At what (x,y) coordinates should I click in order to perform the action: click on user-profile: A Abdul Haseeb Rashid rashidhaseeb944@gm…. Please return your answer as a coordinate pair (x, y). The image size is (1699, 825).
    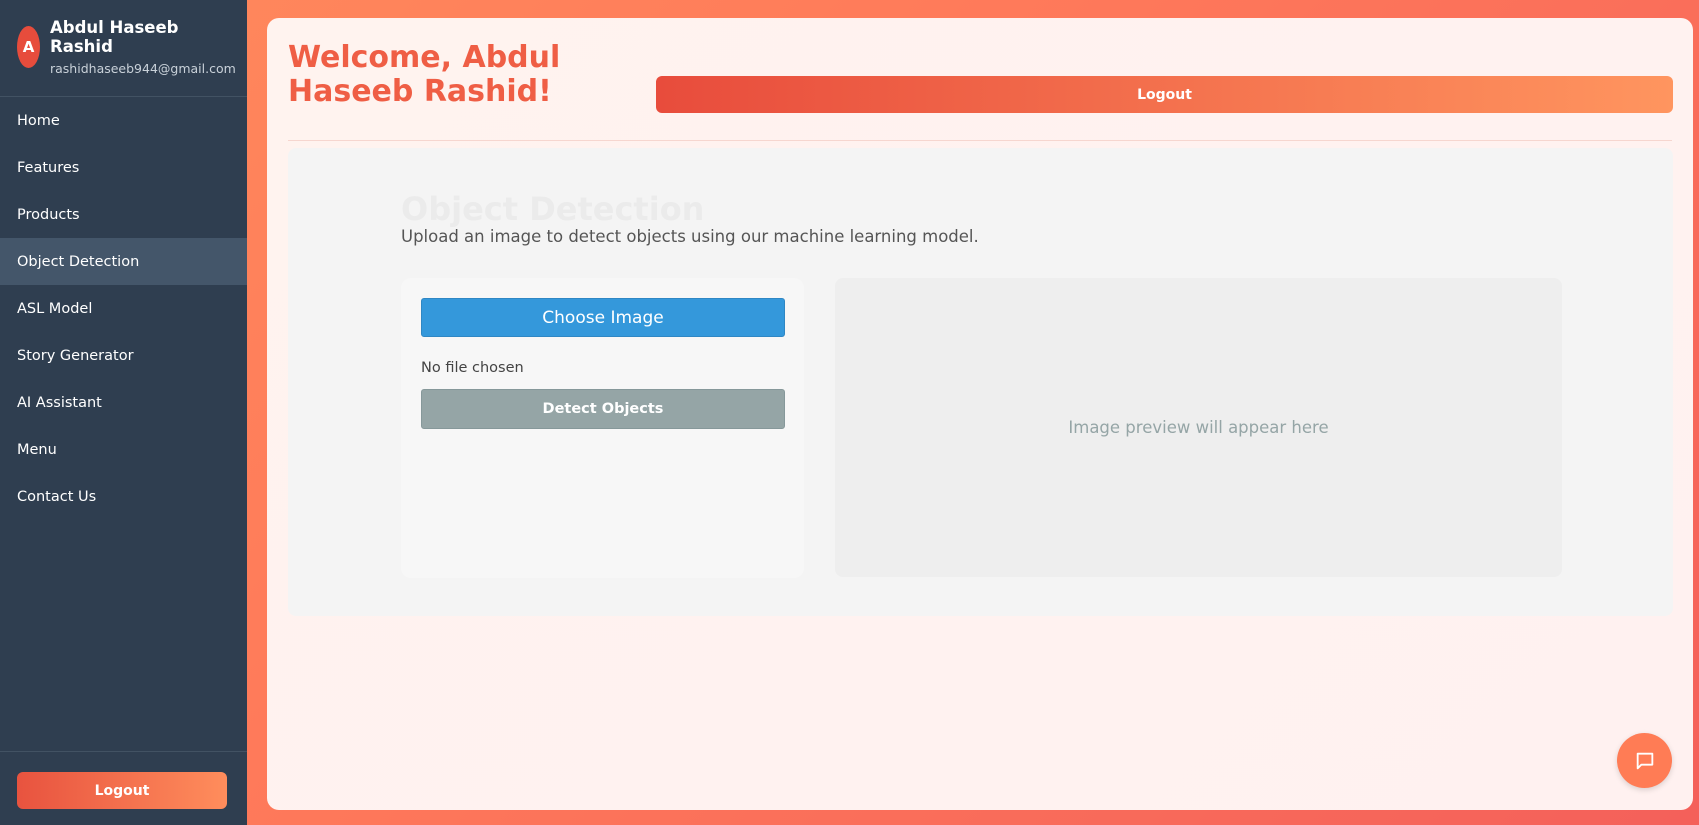
    Looking at the image, I should click on (123, 48).